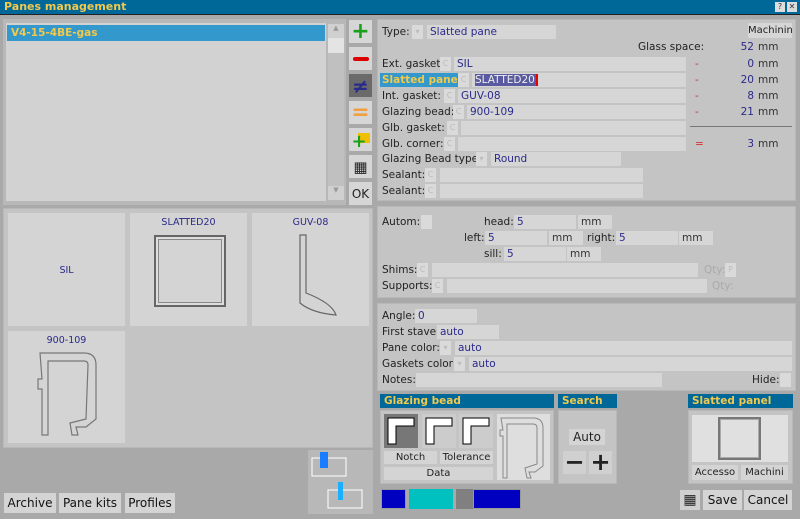  I want to click on sum-divider, so click(741, 126).